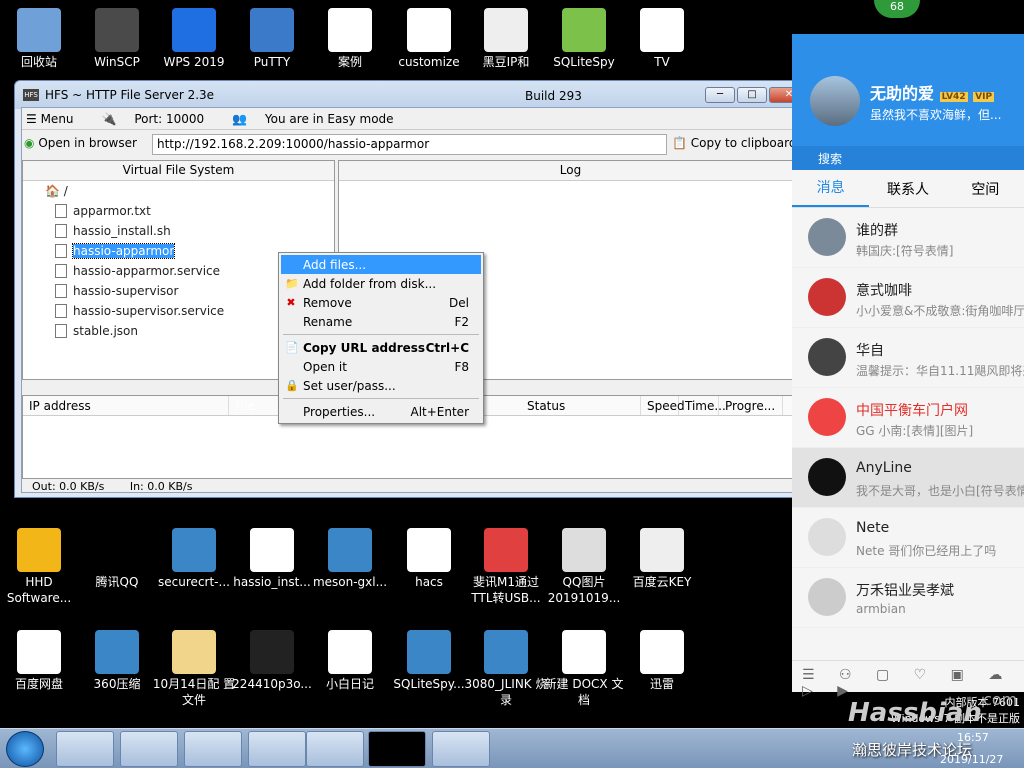 This screenshot has width=1024, height=768. I want to click on desktop-icon: customize, so click(429, 39).